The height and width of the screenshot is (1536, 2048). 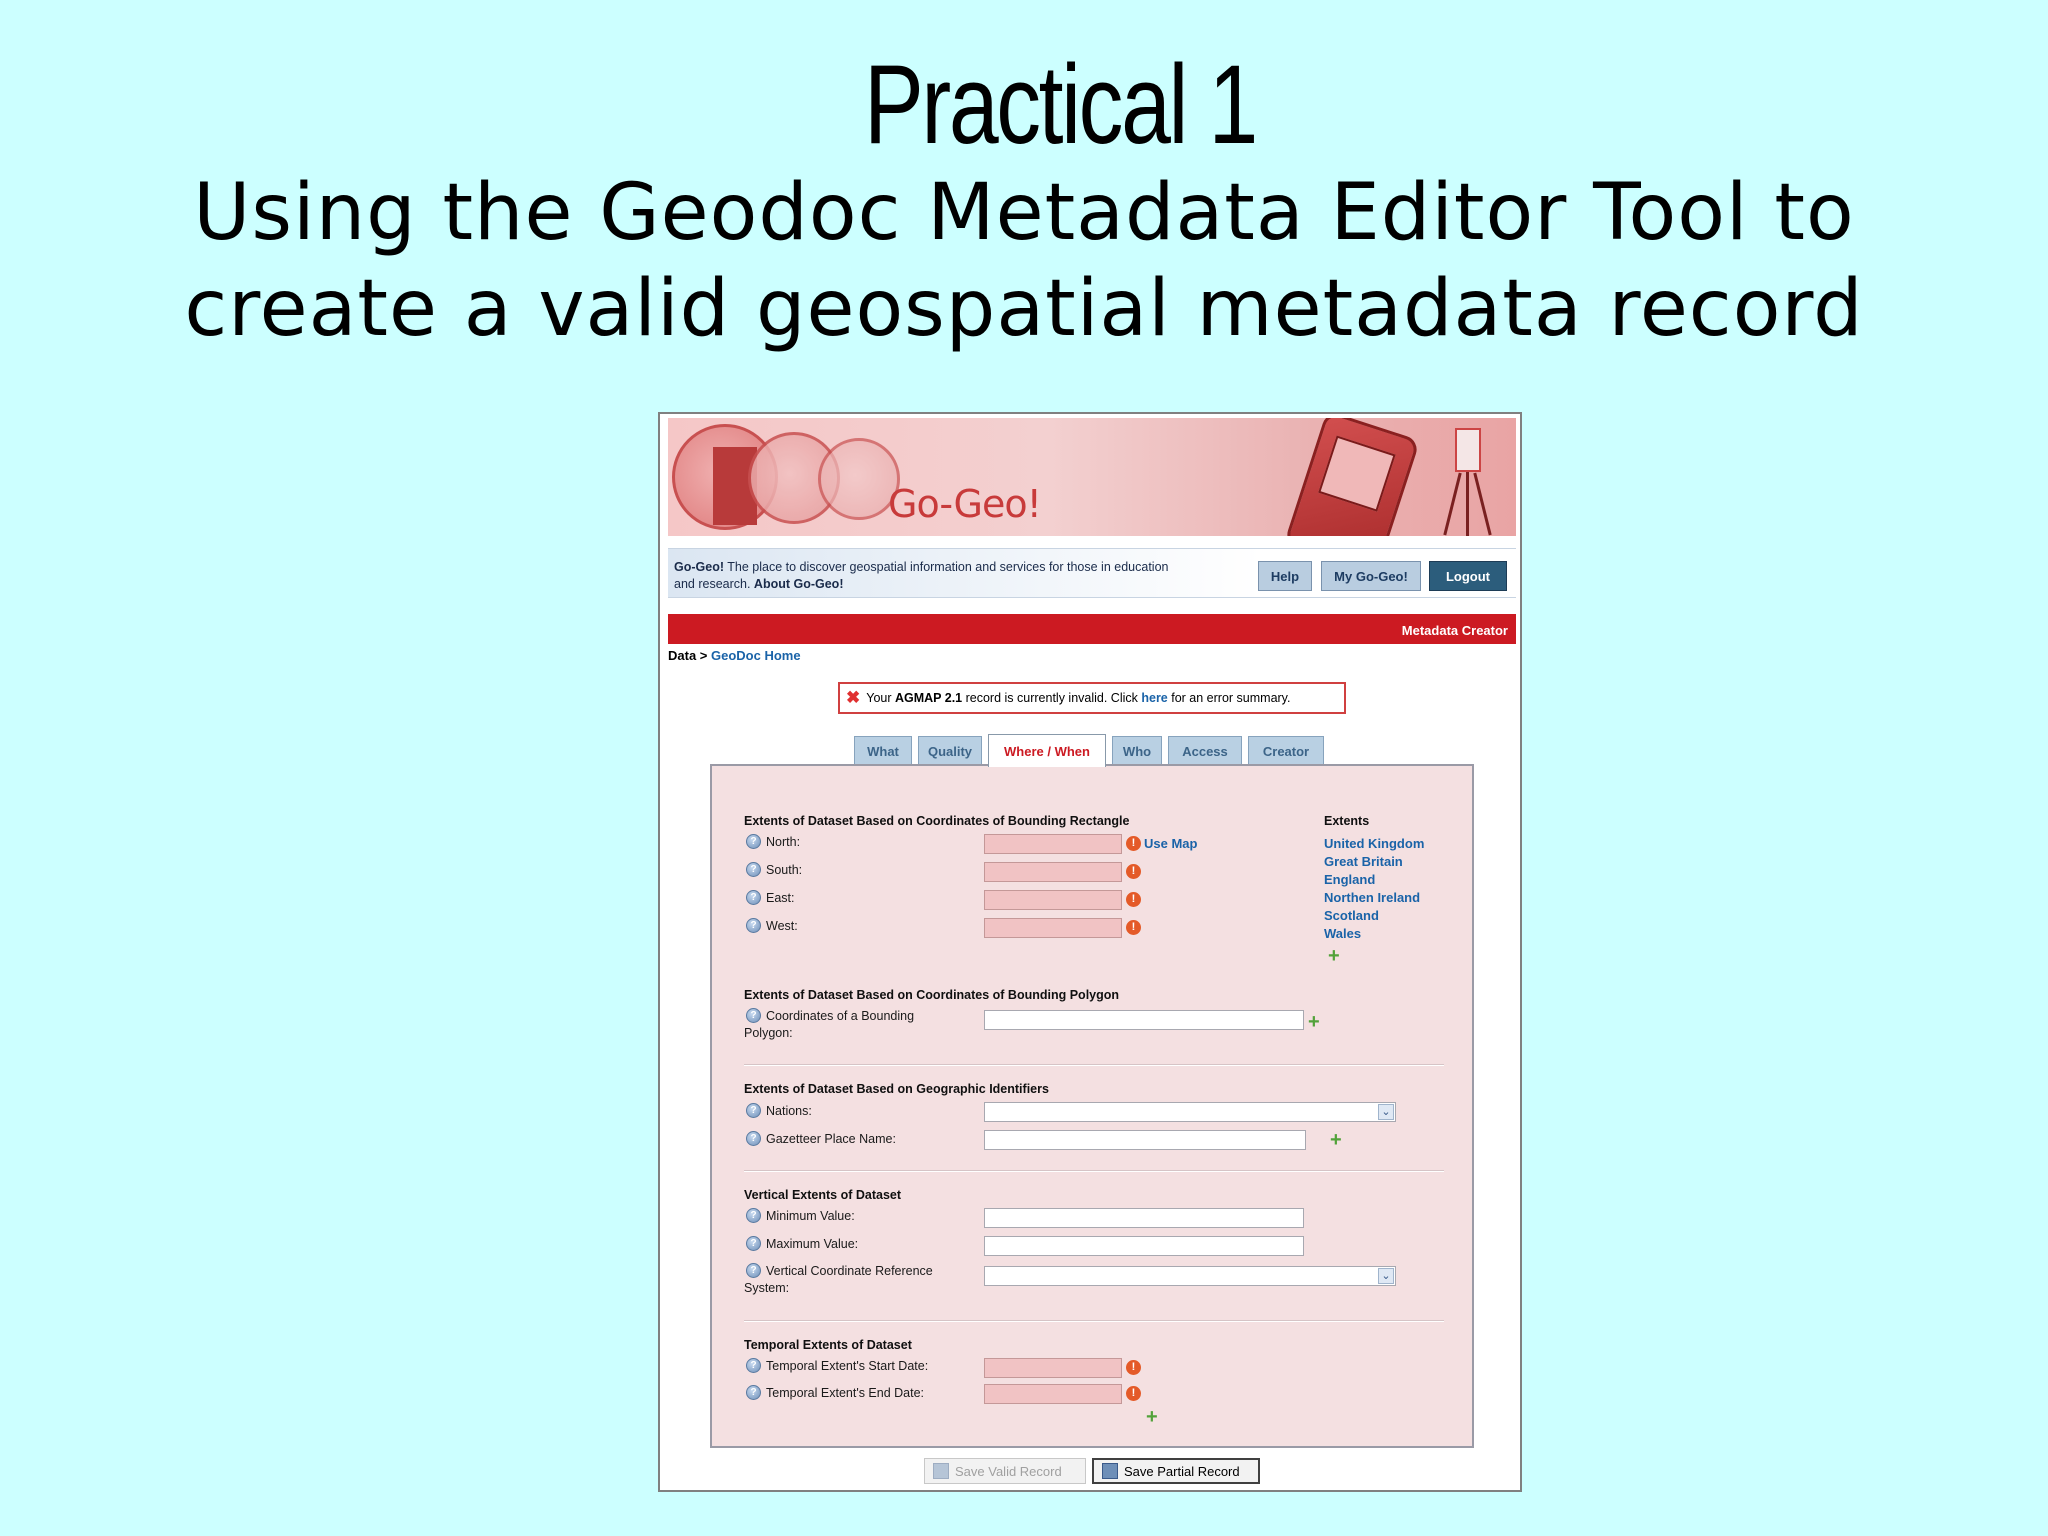 What do you see at coordinates (1144, 1246) in the screenshot?
I see `max-value-input` at bounding box center [1144, 1246].